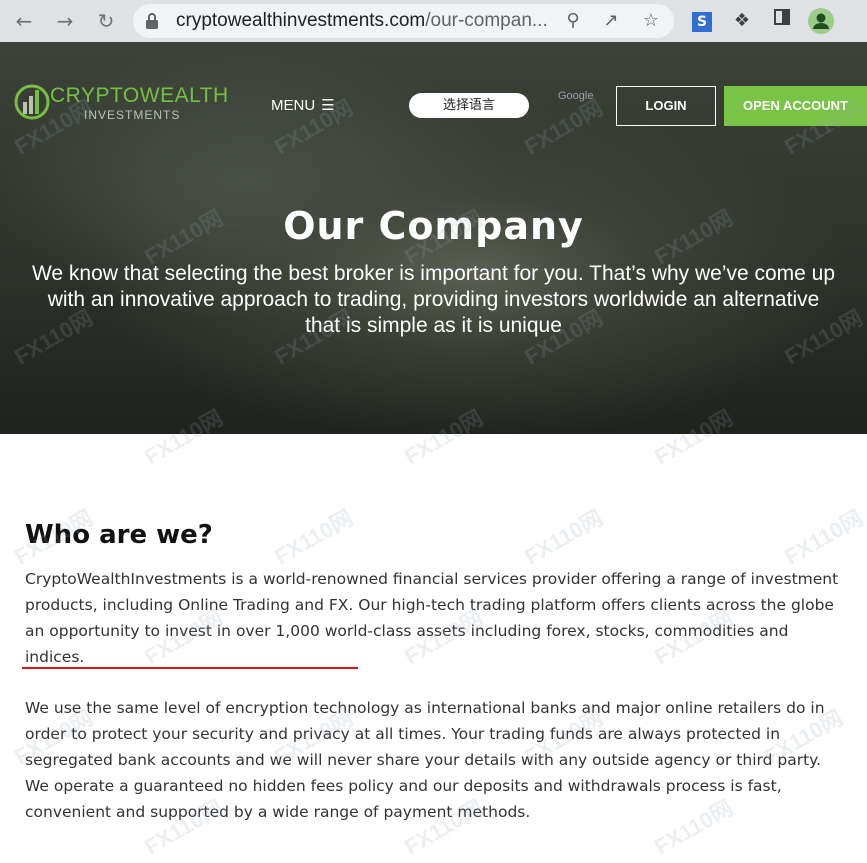 The height and width of the screenshot is (863, 867). What do you see at coordinates (651, 21) in the screenshot?
I see `bookmark-star-icon: ☆` at bounding box center [651, 21].